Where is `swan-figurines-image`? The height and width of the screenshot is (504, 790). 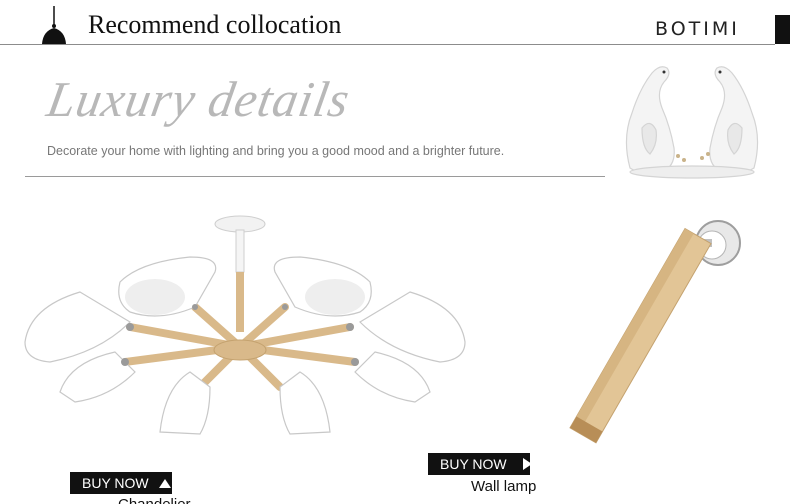 swan-figurines-image is located at coordinates (692, 122).